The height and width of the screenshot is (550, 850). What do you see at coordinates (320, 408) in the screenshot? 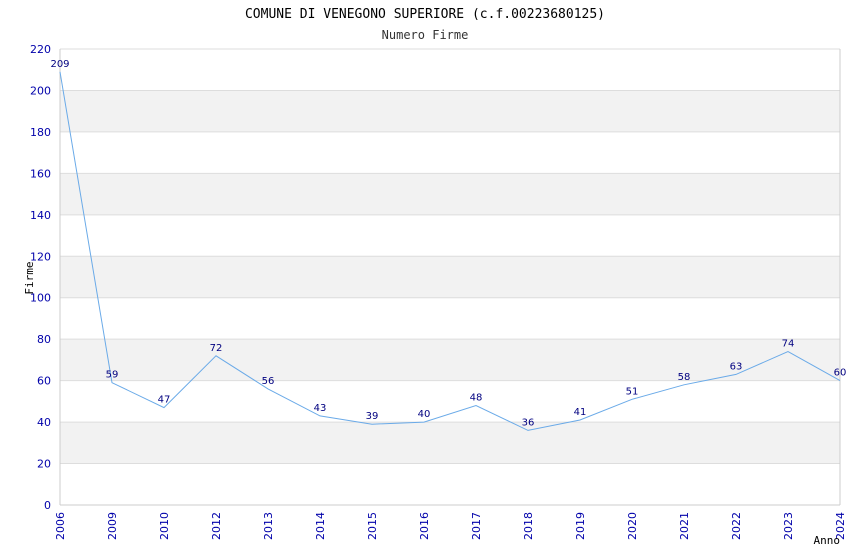
I see `data-label: 43` at bounding box center [320, 408].